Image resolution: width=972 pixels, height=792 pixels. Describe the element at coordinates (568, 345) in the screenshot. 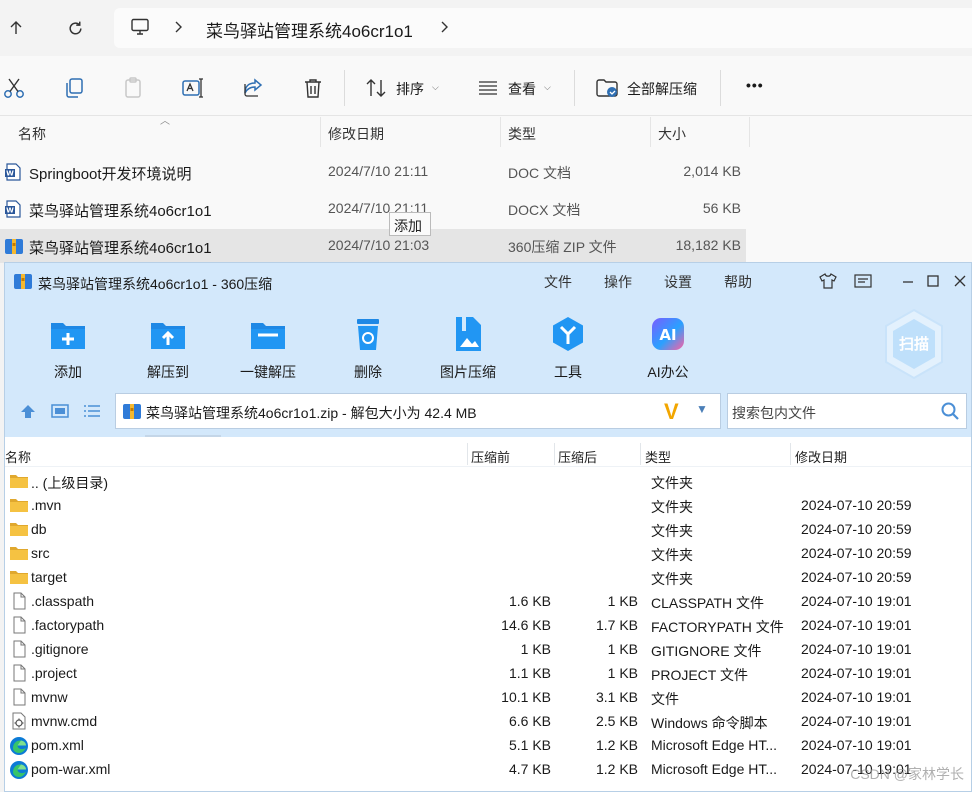

I see `tools-button: 工具` at that location.